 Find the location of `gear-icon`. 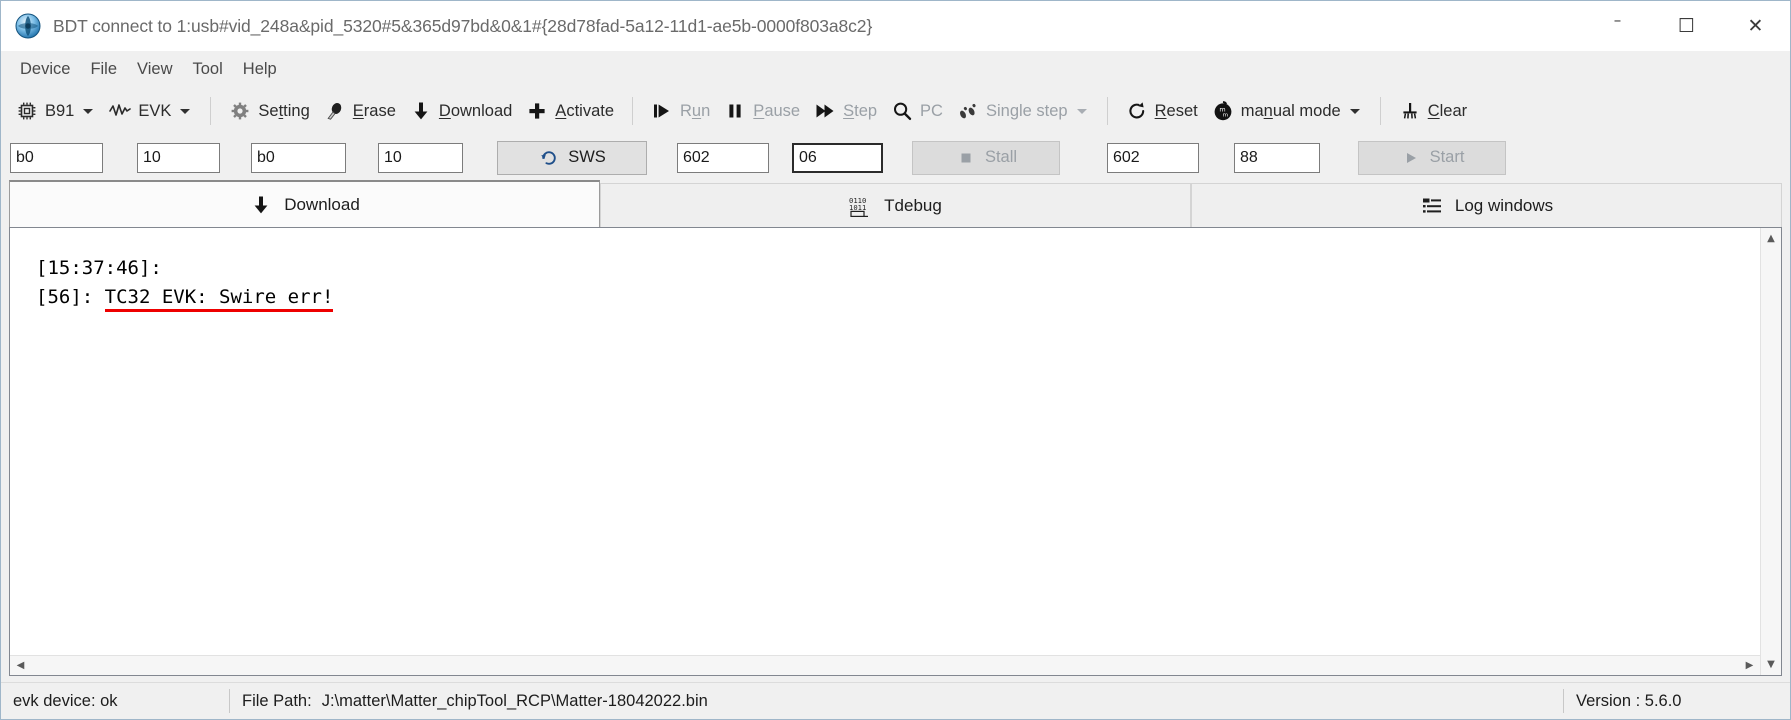

gear-icon is located at coordinates (240, 111).